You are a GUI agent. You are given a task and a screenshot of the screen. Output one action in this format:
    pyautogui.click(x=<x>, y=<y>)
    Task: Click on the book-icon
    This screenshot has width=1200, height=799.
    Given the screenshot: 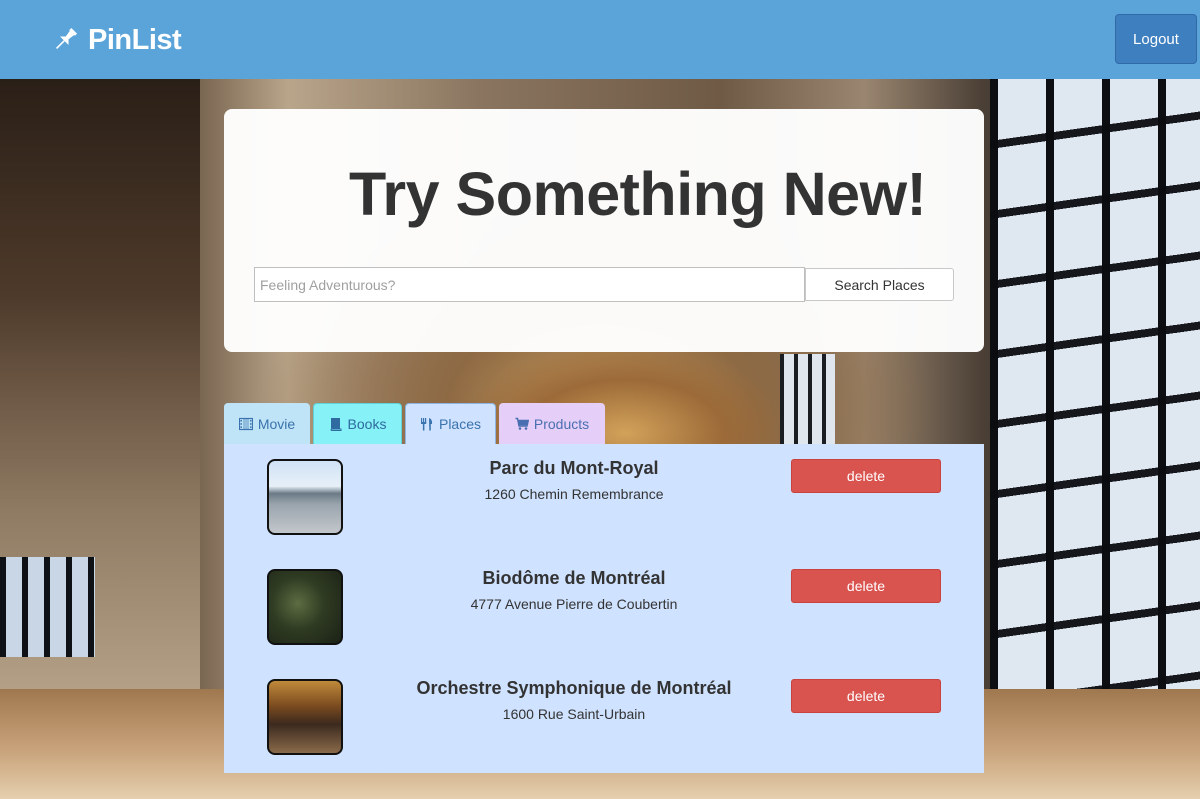 What is the action you would take?
    pyautogui.click(x=336, y=424)
    